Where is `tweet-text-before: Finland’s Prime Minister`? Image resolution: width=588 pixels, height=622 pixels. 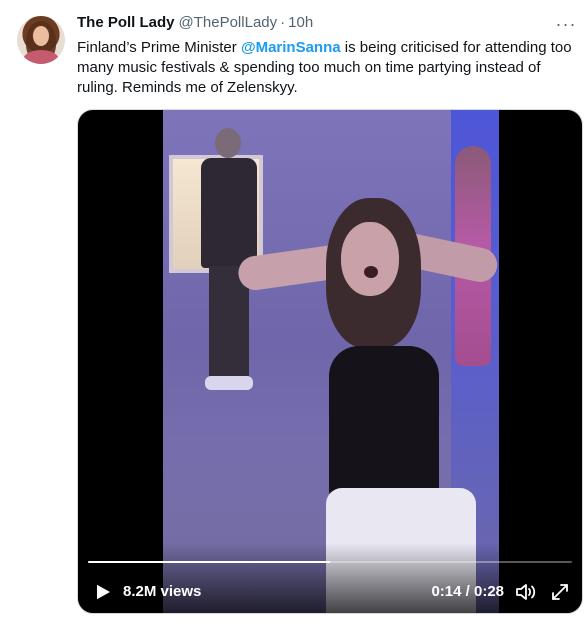 tweet-text-before: Finland’s Prime Minister is located at coordinates (159, 47).